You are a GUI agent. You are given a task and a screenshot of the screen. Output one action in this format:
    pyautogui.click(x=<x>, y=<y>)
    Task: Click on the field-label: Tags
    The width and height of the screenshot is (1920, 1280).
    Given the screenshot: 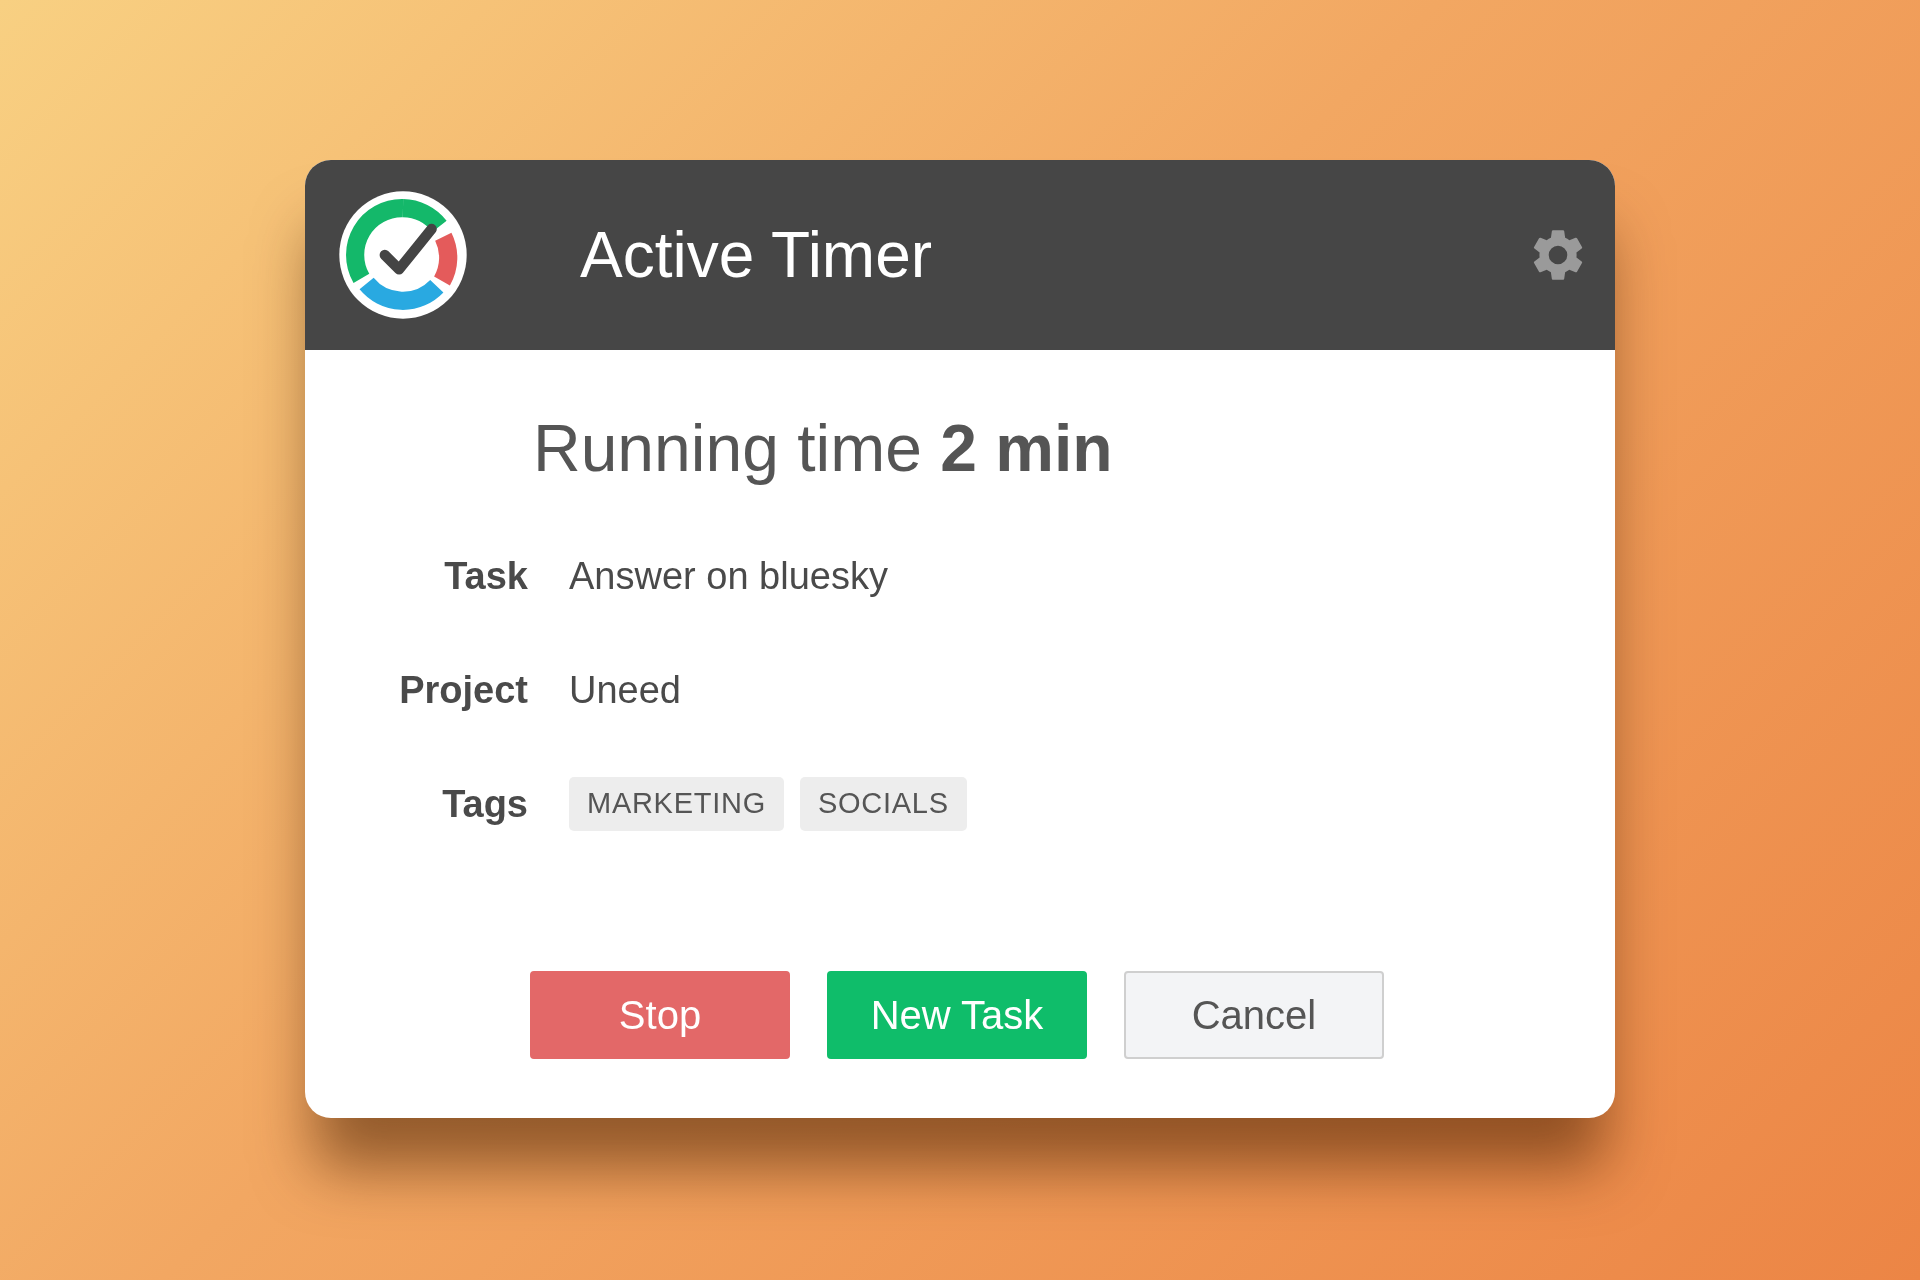 What is the action you would take?
    pyautogui.click(x=484, y=804)
    